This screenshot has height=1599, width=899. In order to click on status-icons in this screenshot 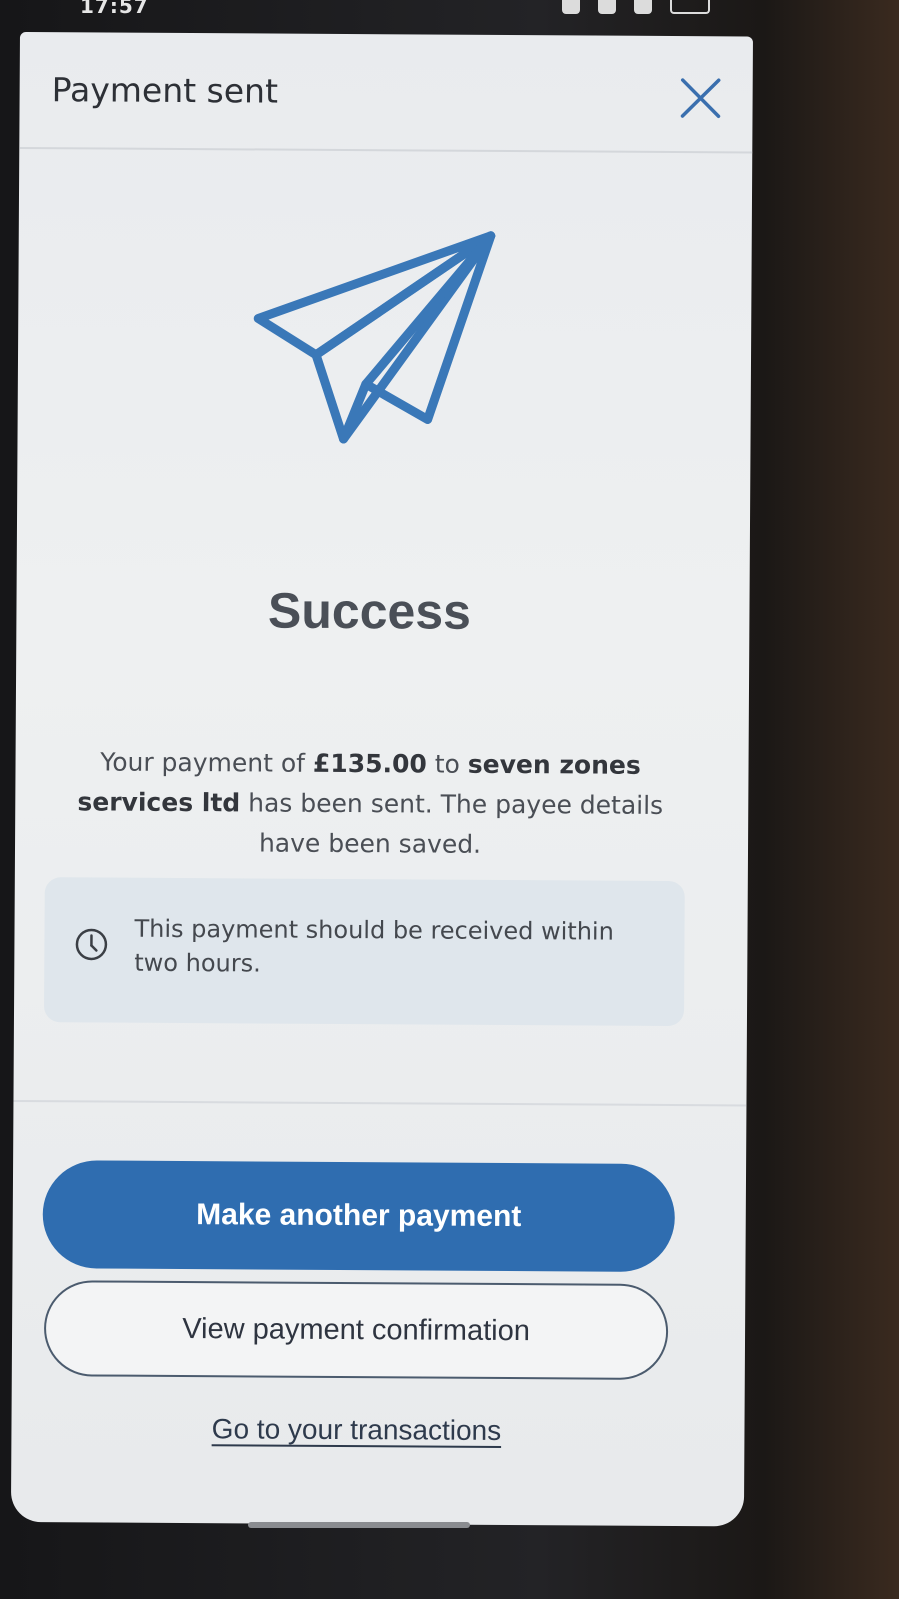, I will do `click(636, 9)`.